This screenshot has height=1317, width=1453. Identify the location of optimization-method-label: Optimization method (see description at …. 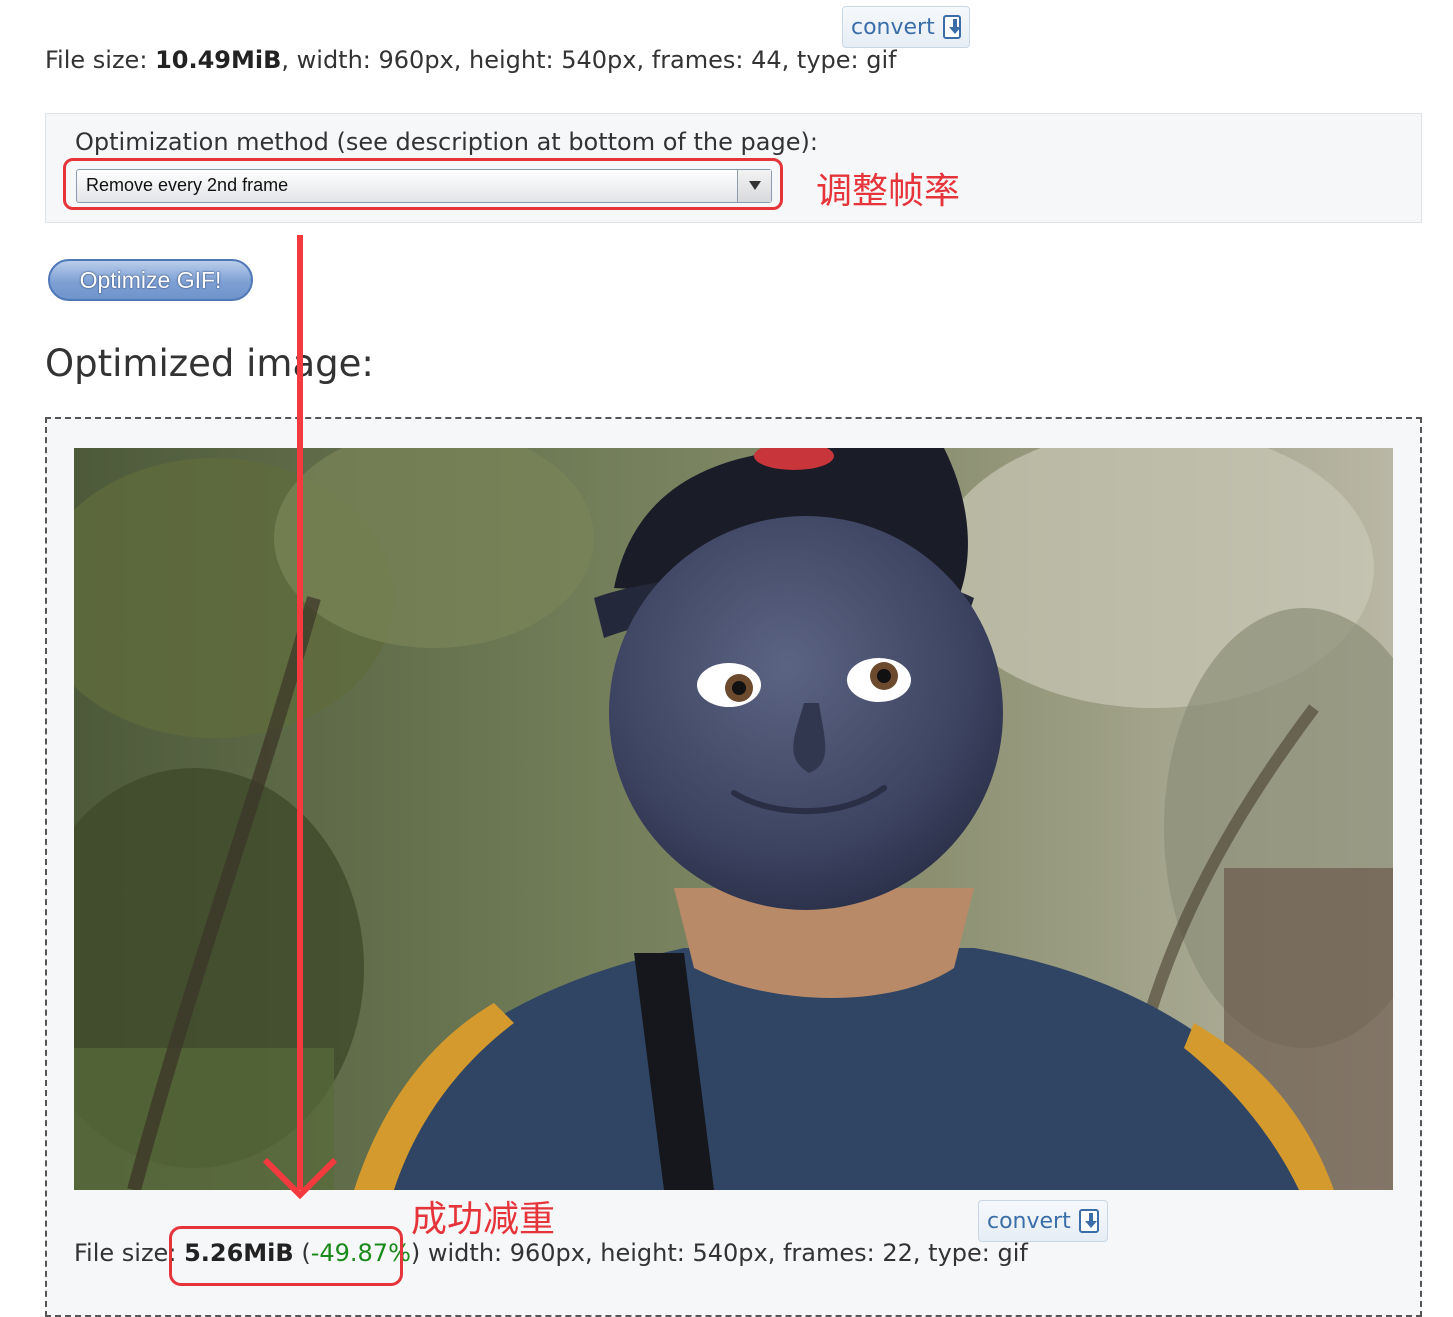
(446, 142).